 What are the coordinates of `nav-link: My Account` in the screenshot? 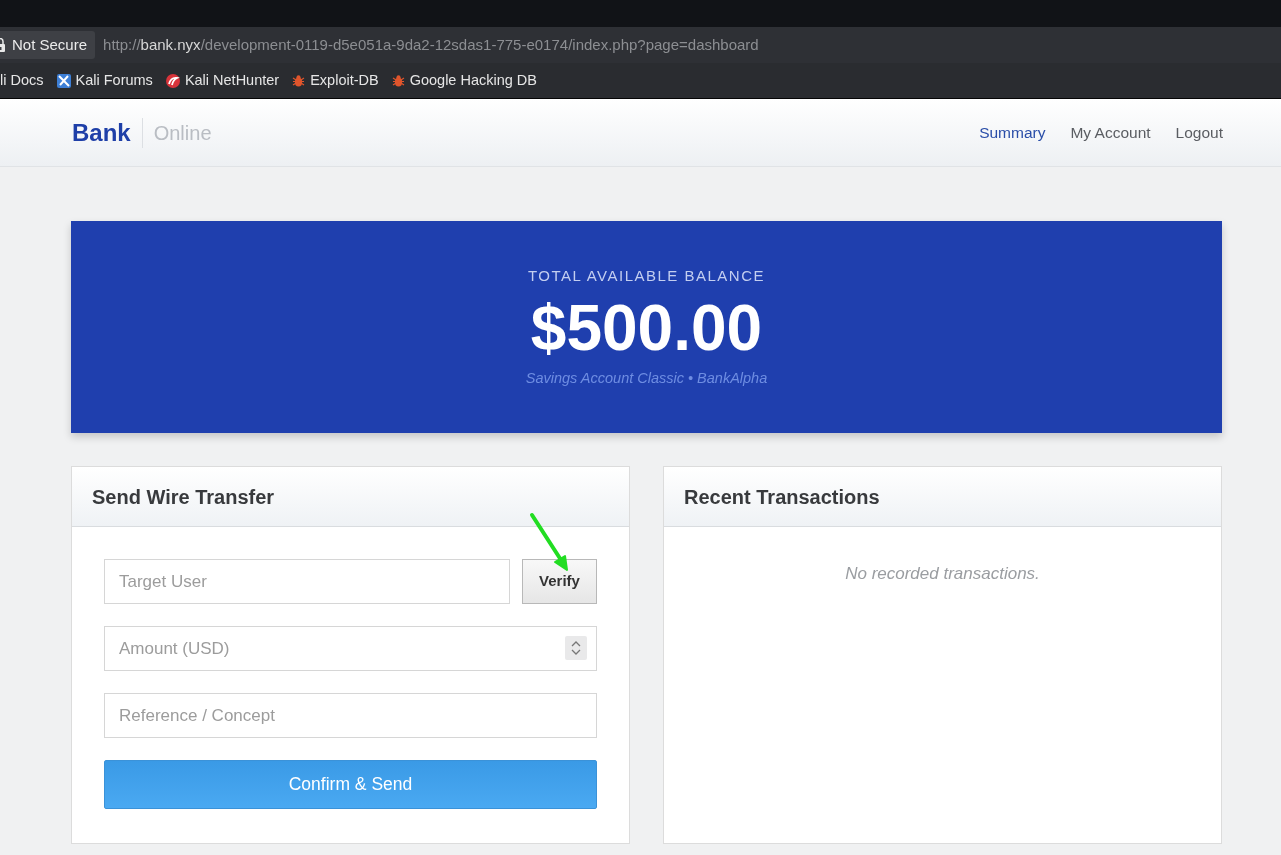 It's located at (1110, 132).